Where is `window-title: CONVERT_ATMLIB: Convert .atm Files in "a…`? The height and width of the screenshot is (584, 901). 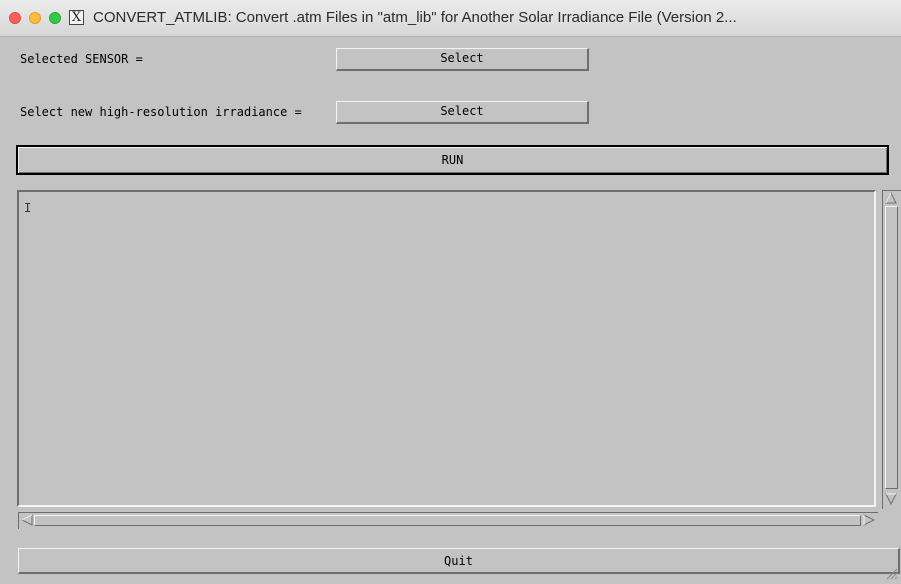
window-title: CONVERT_ATMLIB: Convert .atm Files in "a… is located at coordinates (415, 17).